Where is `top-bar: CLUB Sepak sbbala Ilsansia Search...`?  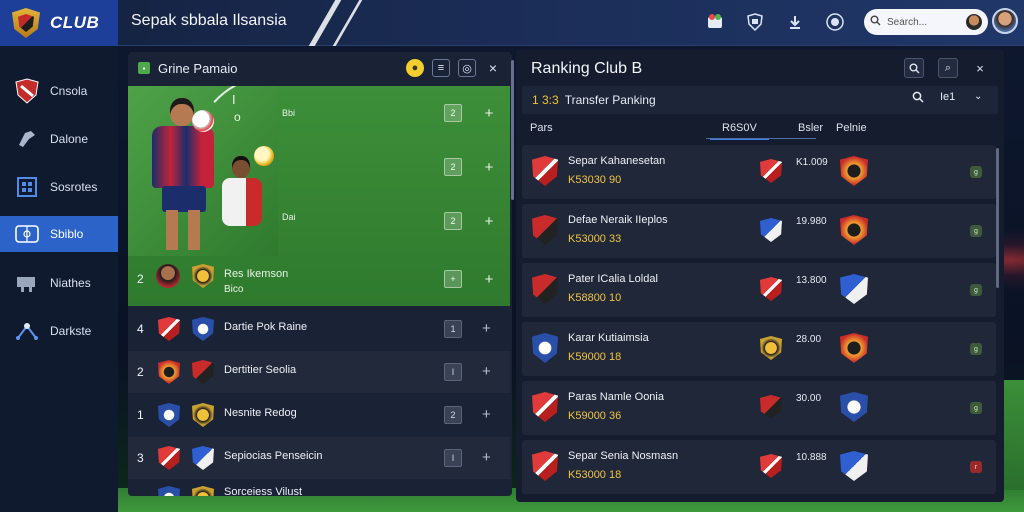 top-bar: CLUB Sepak sbbala Ilsansia Search... is located at coordinates (512, 23).